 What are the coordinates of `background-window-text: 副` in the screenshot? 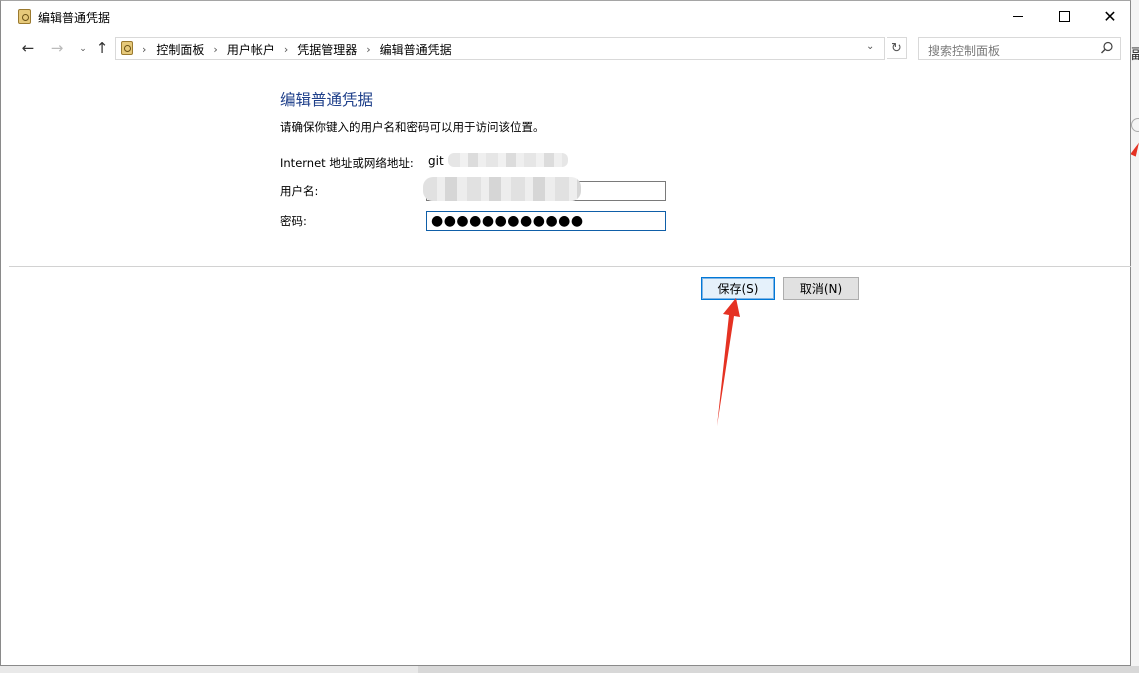 It's located at (1135, 55).